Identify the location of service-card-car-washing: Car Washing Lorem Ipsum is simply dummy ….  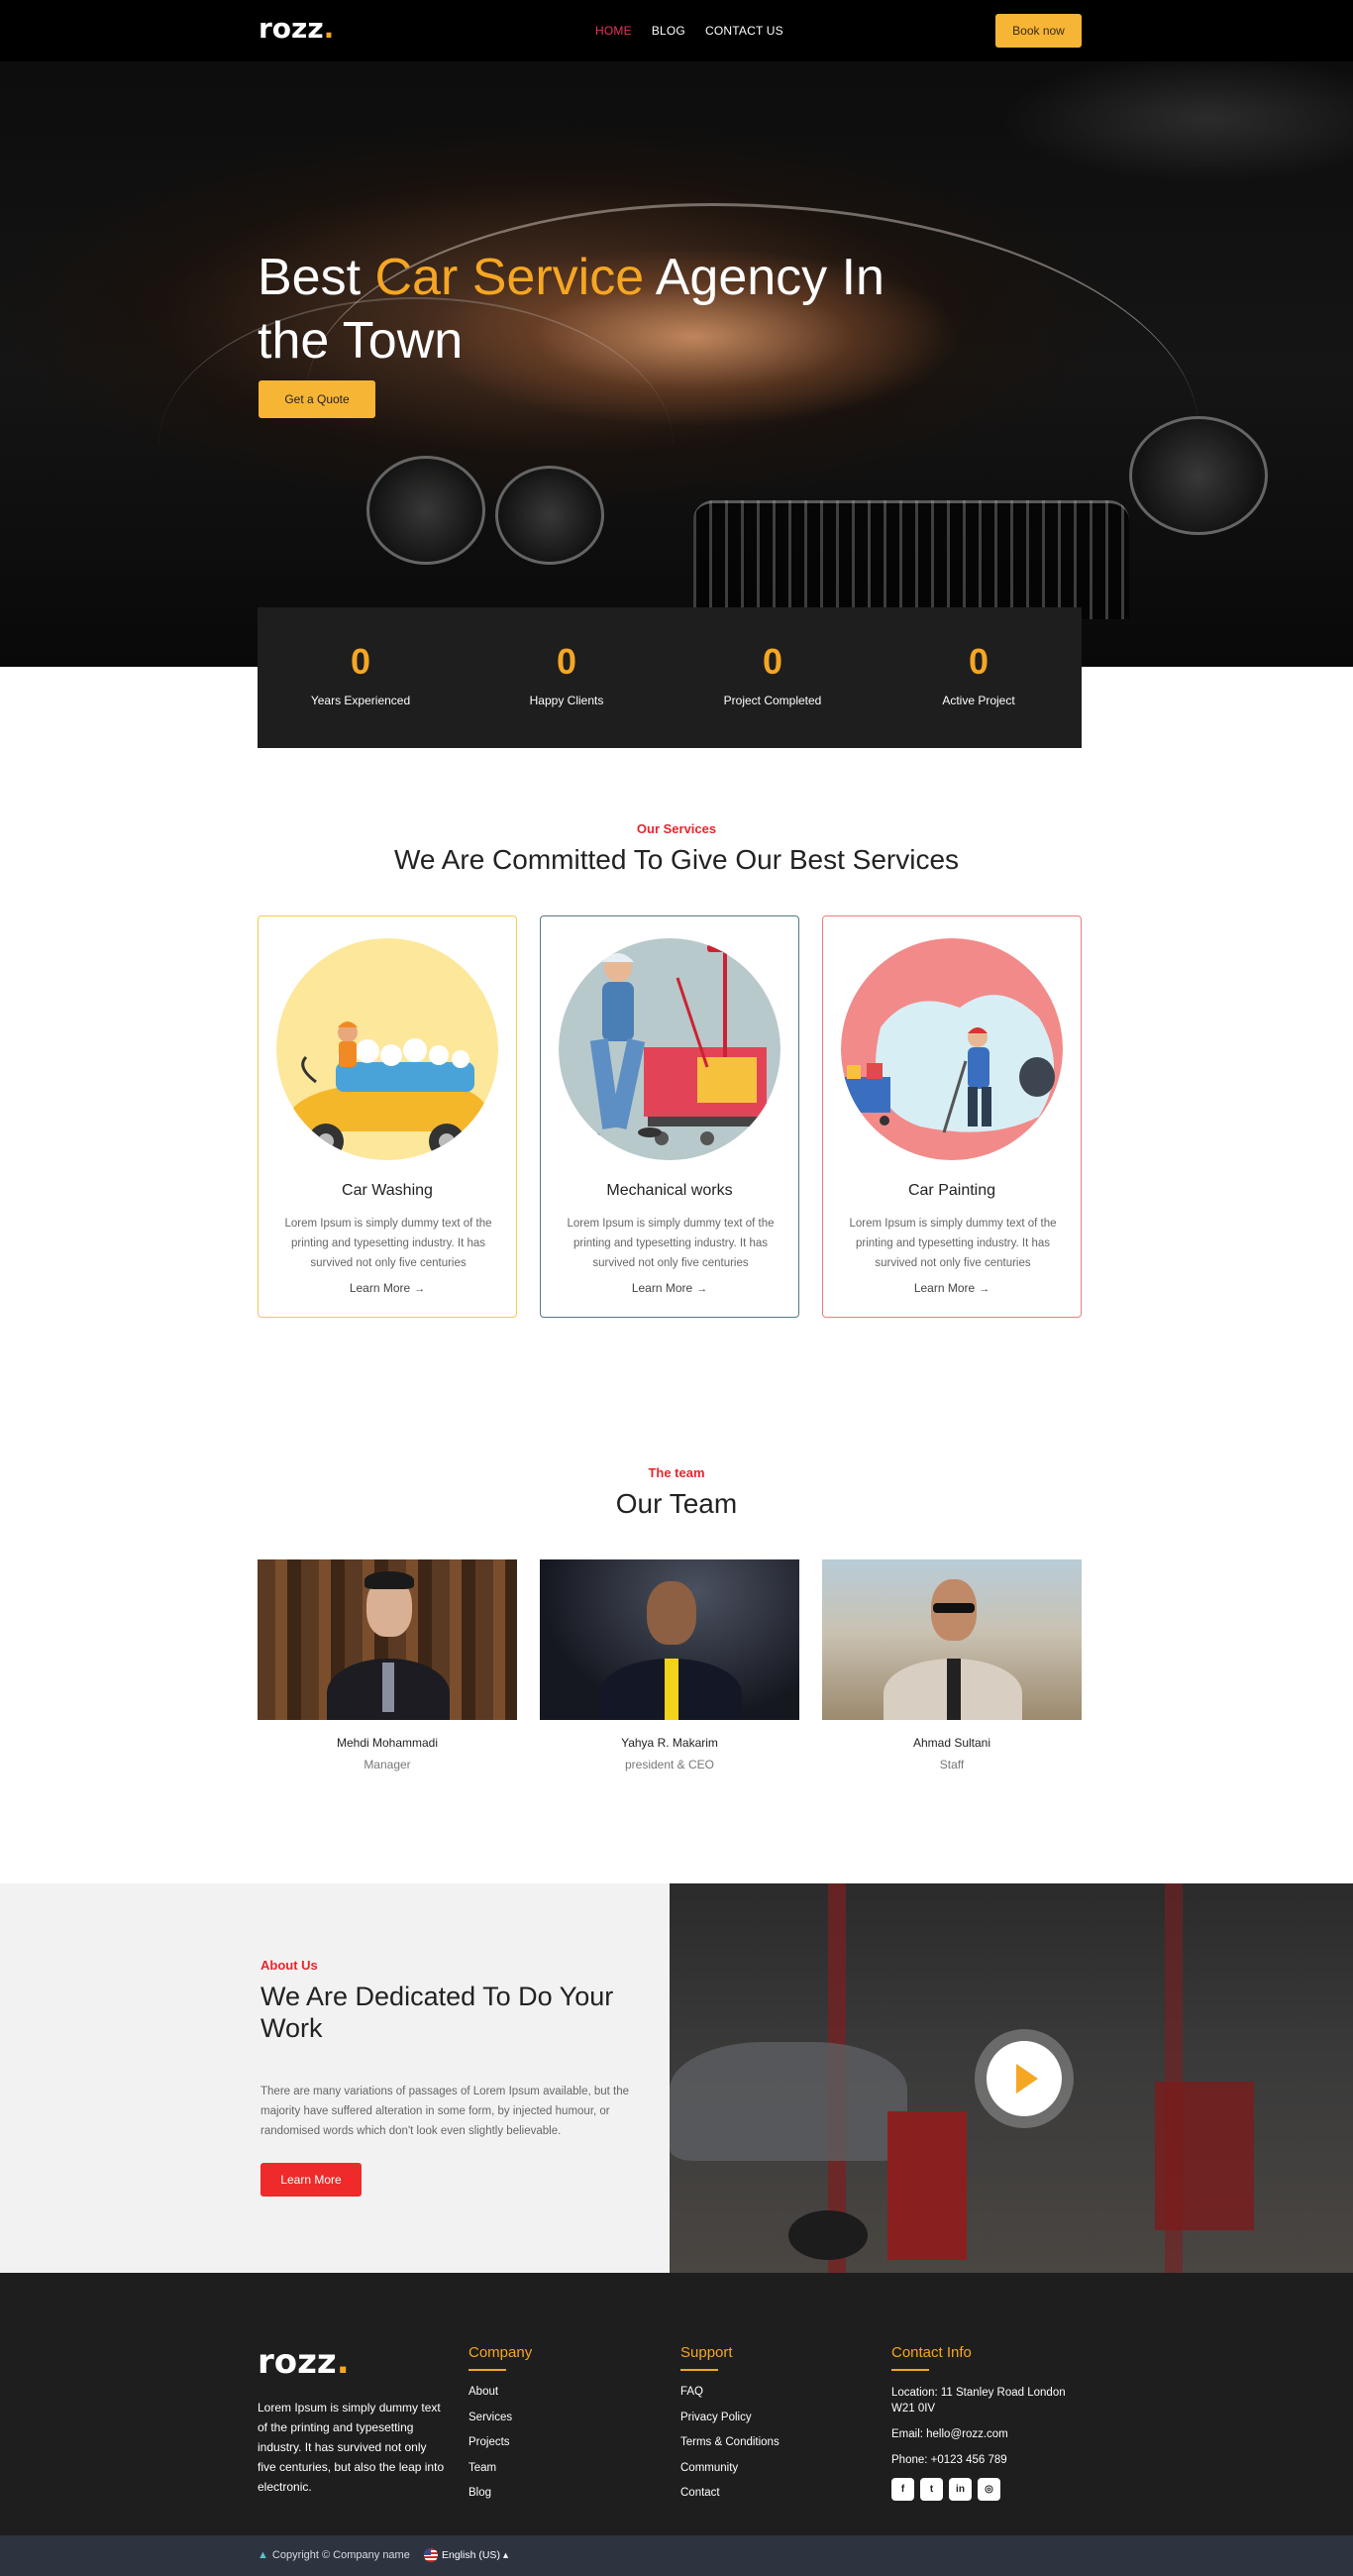
(387, 1116).